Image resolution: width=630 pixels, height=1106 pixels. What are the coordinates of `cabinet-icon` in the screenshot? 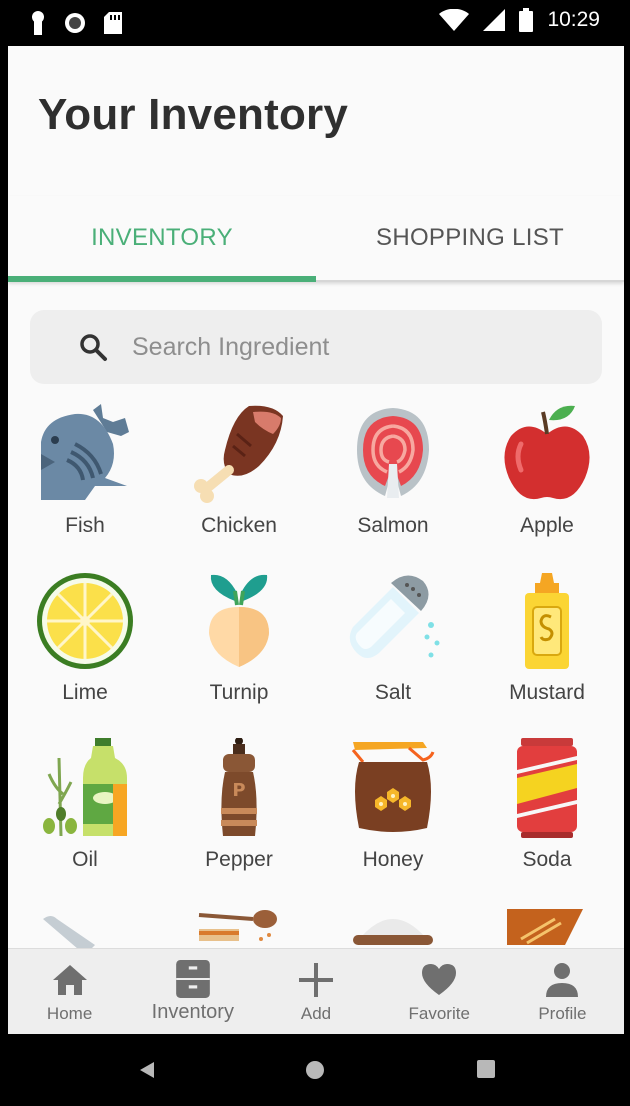 It's located at (192, 979).